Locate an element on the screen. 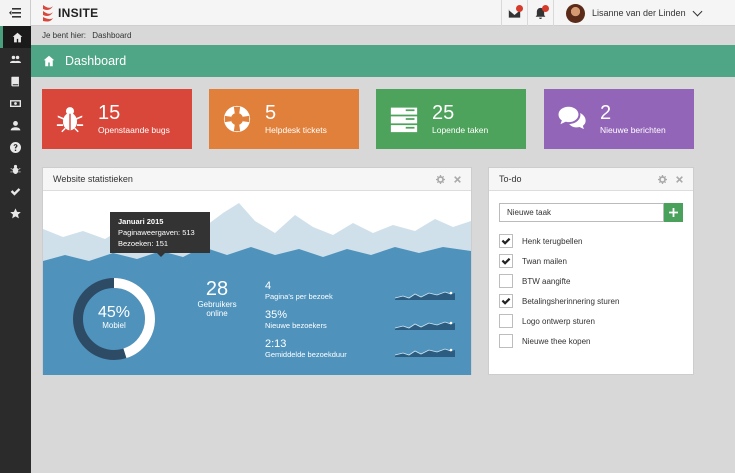 This screenshot has width=735, height=473. users-label-2: online is located at coordinates (217, 313).